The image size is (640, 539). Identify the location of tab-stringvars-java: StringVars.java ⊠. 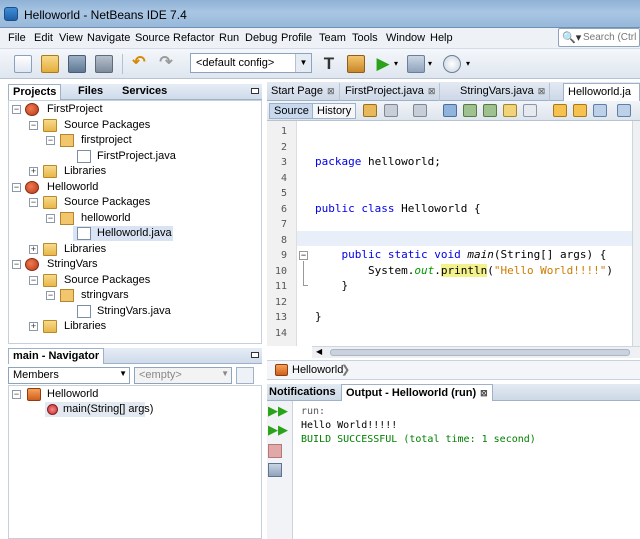
(503, 92).